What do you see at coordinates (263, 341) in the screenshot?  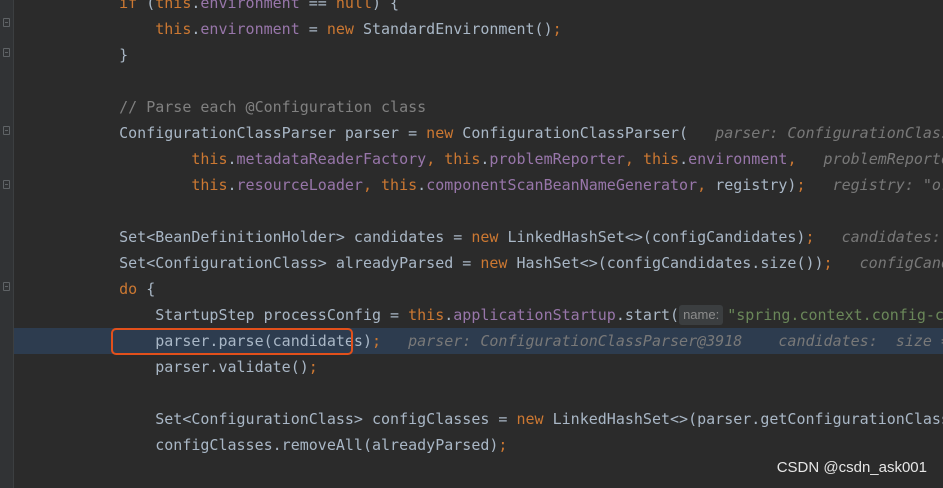 I see `code-token: parser.parse(candidates)` at bounding box center [263, 341].